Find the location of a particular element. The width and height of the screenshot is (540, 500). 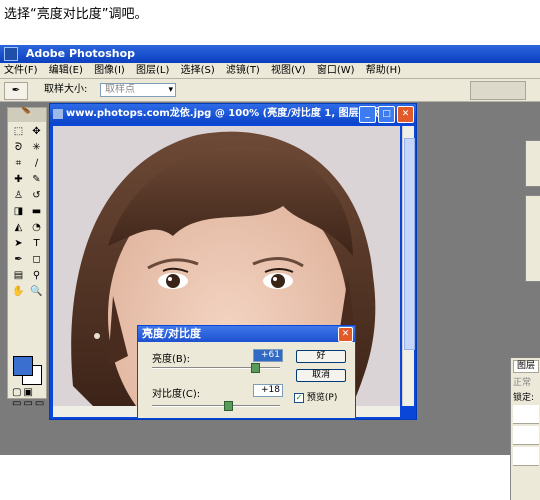

maximize-button: □ is located at coordinates (386, 114).